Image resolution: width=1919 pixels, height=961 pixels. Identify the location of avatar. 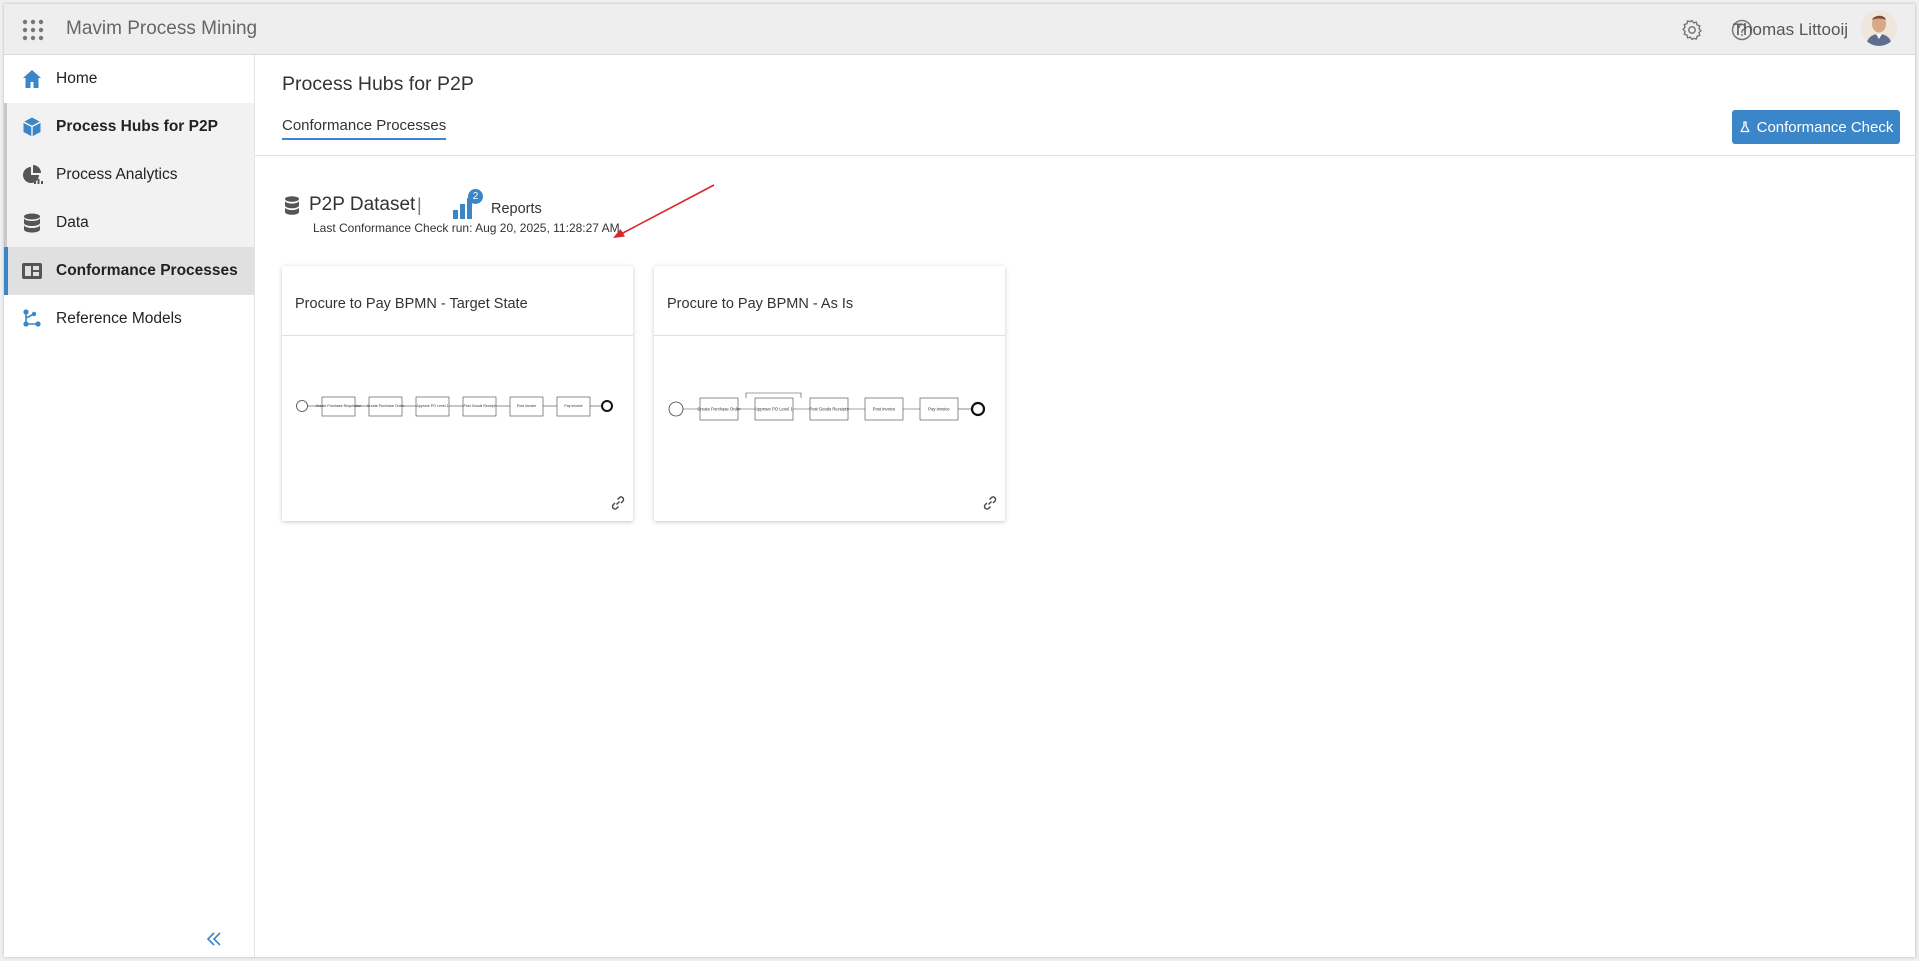
(1879, 28).